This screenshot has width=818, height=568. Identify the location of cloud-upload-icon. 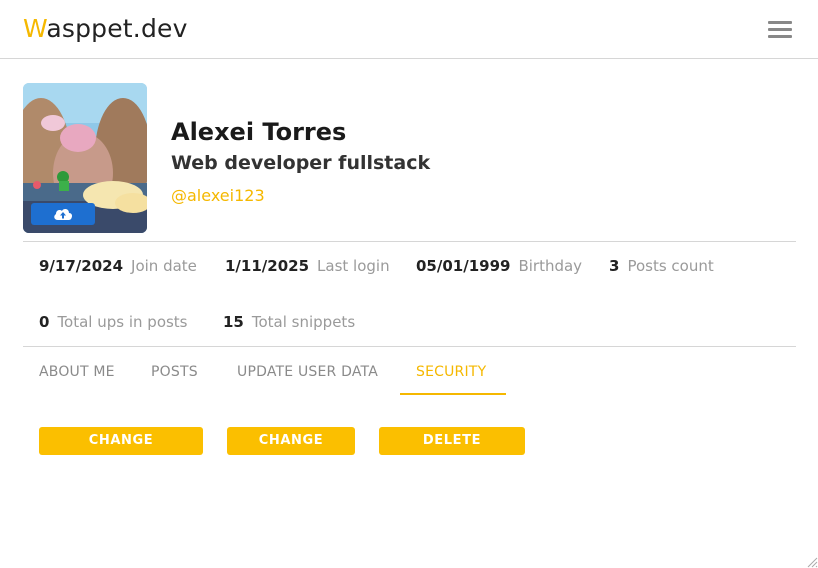
(63, 214).